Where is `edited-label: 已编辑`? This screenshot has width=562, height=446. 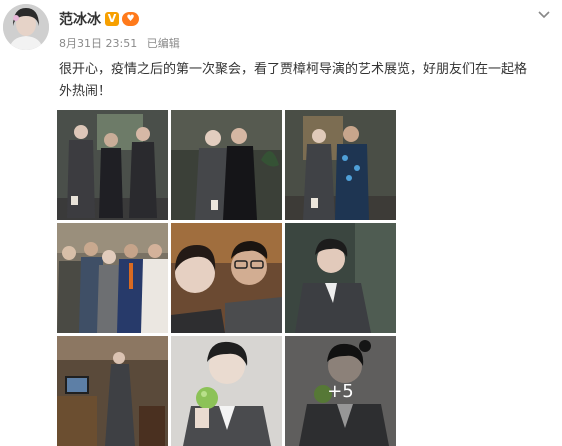 edited-label: 已编辑 is located at coordinates (163, 43).